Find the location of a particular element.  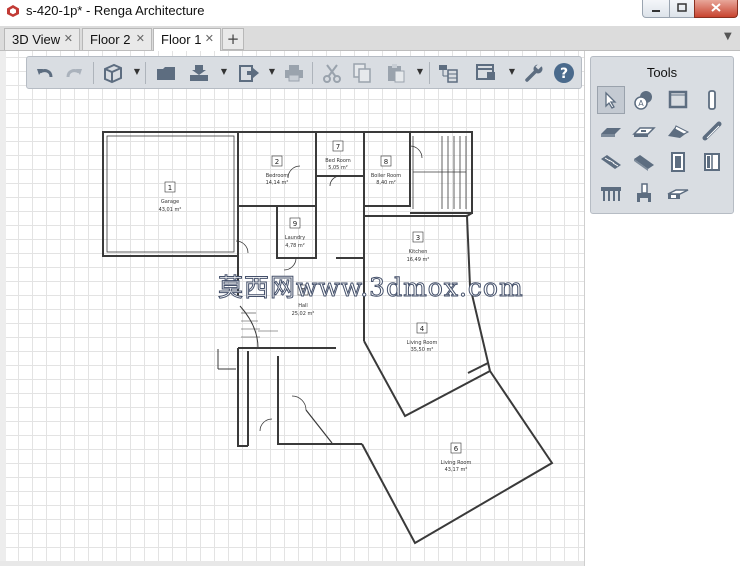

svg-text: 2 is located at coordinates (277, 162).